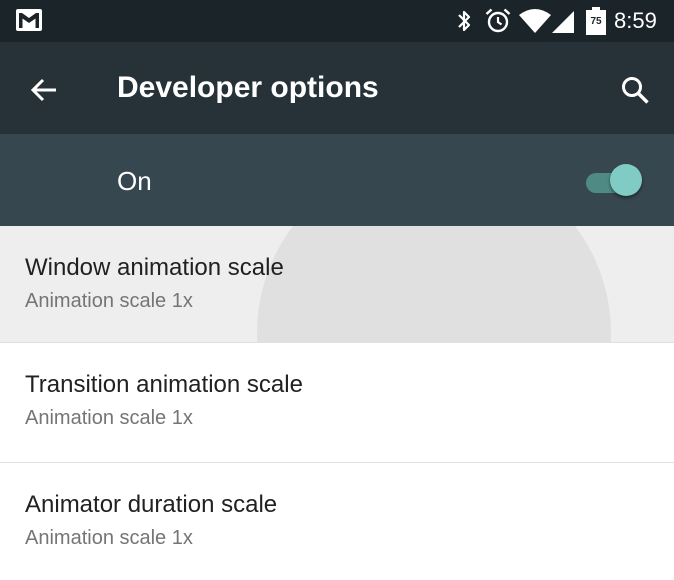  I want to click on battery-level: 75, so click(596, 21).